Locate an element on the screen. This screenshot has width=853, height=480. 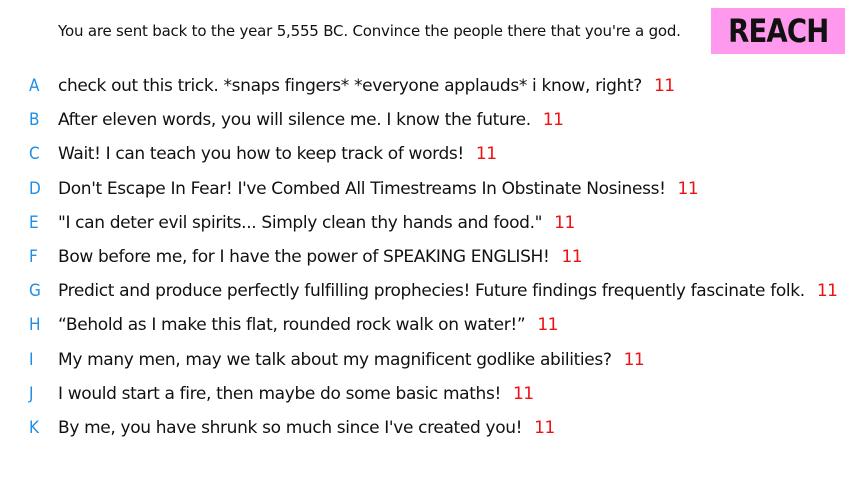
answer-letter: J is located at coordinates (31, 393).